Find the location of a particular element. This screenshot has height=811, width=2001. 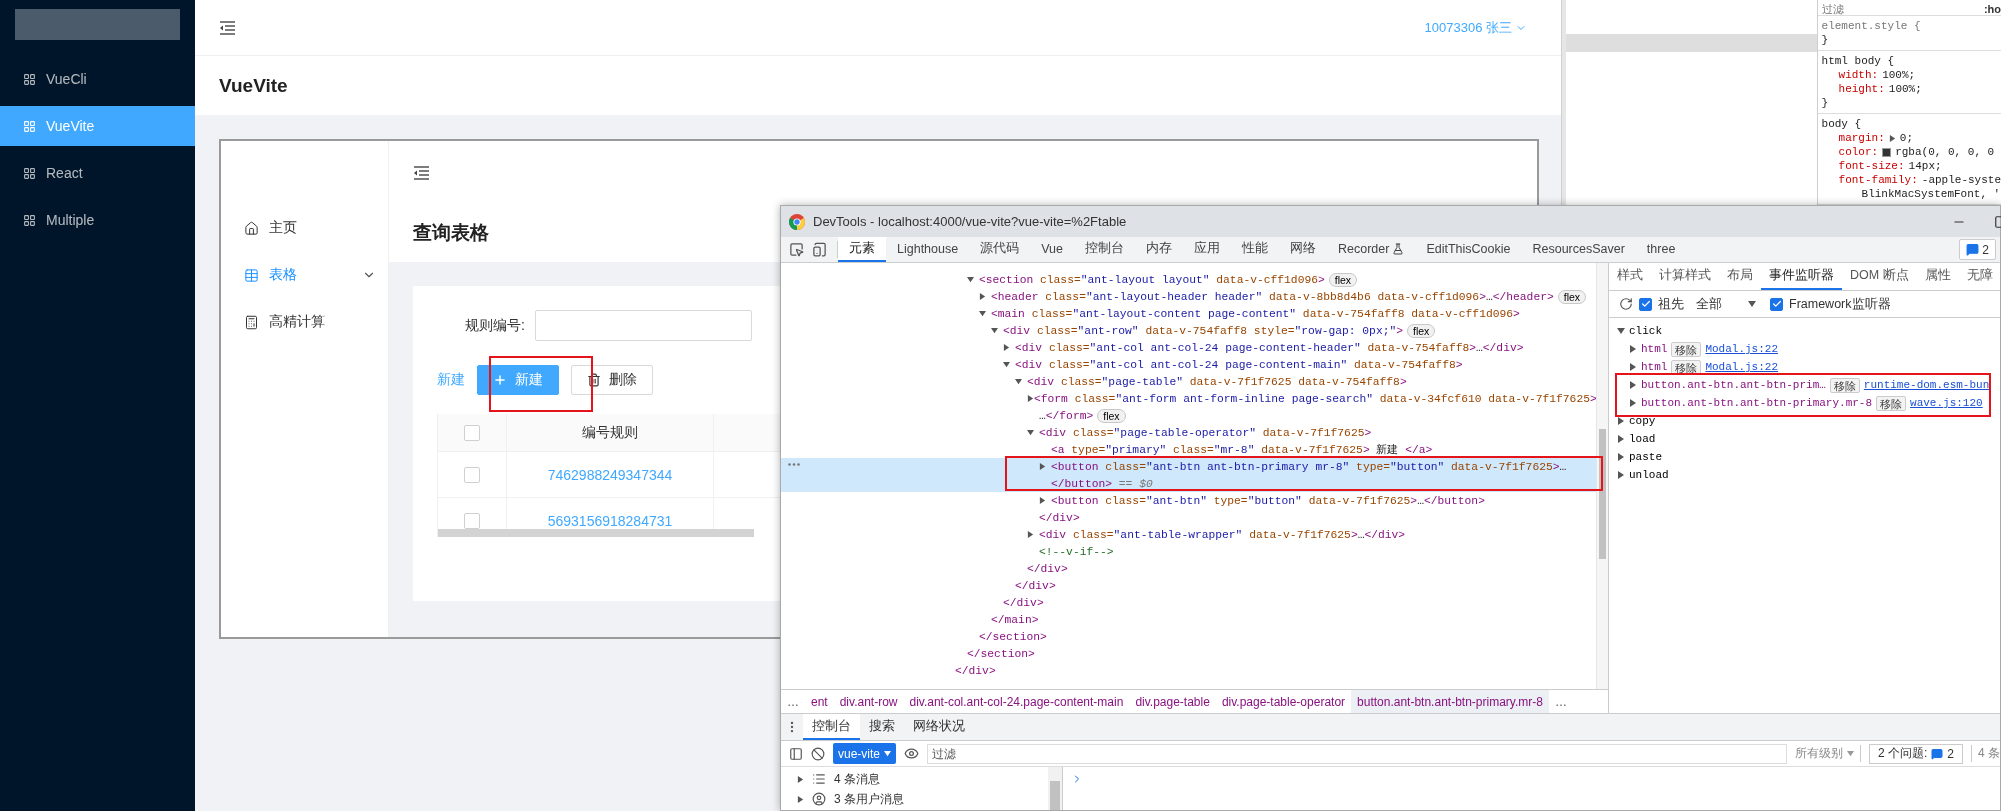

nav-item: VueCli is located at coordinates (97, 79).